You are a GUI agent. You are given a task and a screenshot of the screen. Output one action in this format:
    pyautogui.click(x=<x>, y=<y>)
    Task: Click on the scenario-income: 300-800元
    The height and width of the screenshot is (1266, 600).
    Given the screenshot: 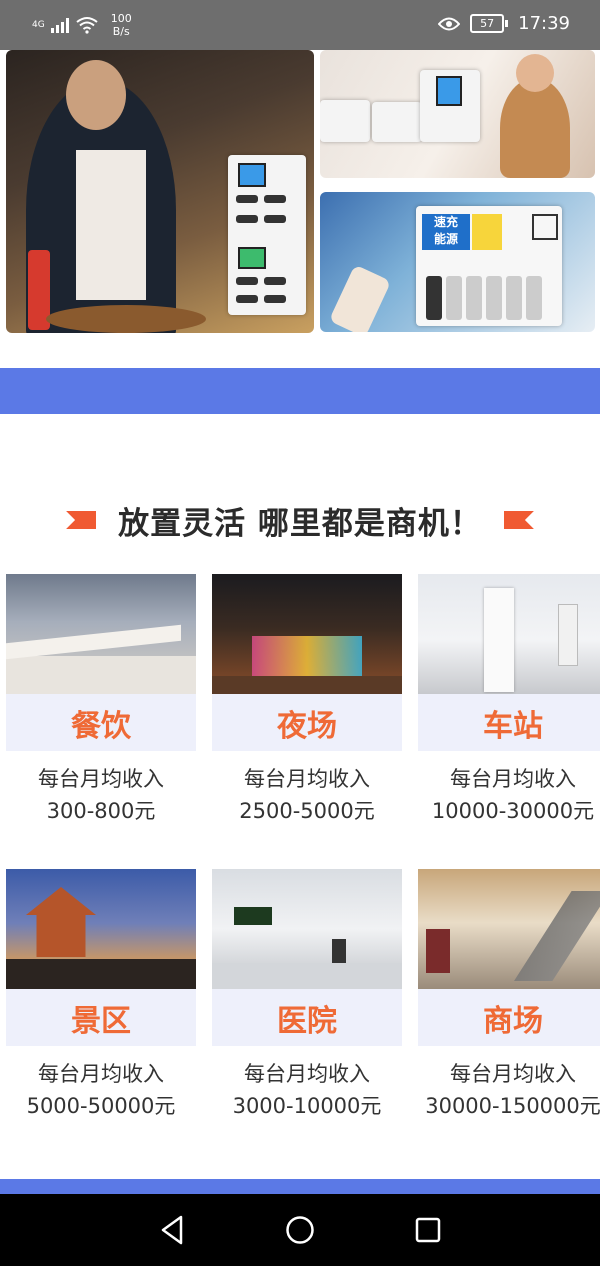 What is the action you would take?
    pyautogui.click(x=101, y=811)
    